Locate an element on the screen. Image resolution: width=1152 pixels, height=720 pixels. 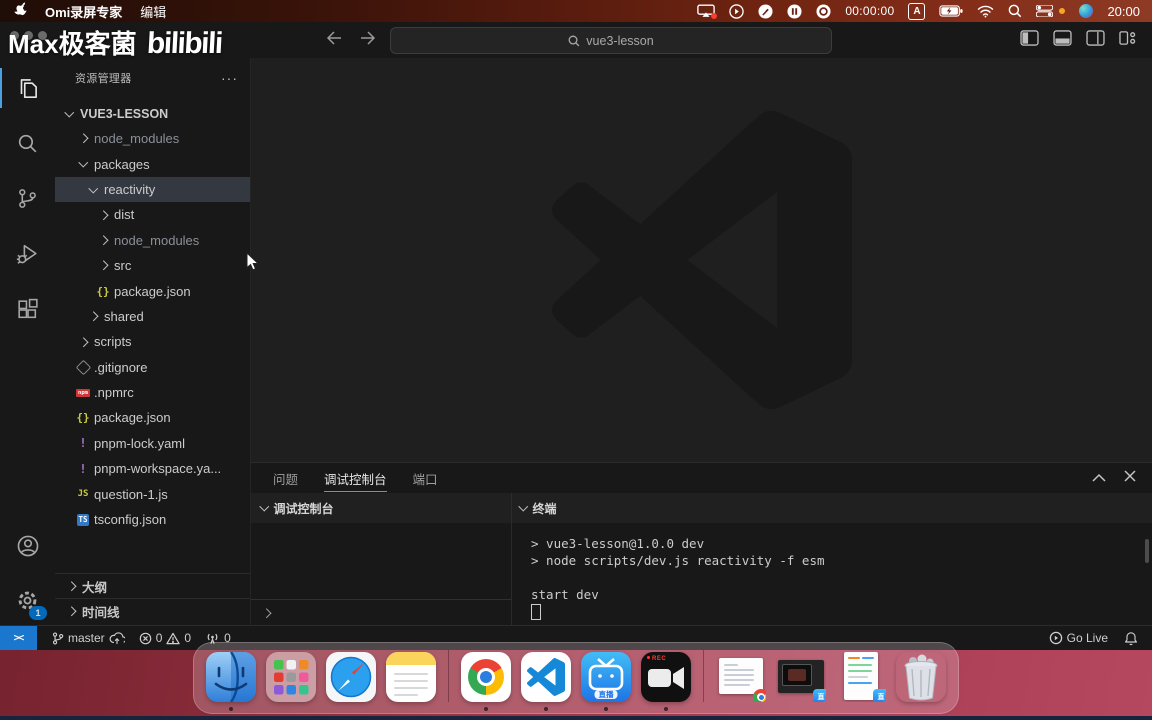
menubar-edit-menu: 编辑 is located at coordinates (153, 11).